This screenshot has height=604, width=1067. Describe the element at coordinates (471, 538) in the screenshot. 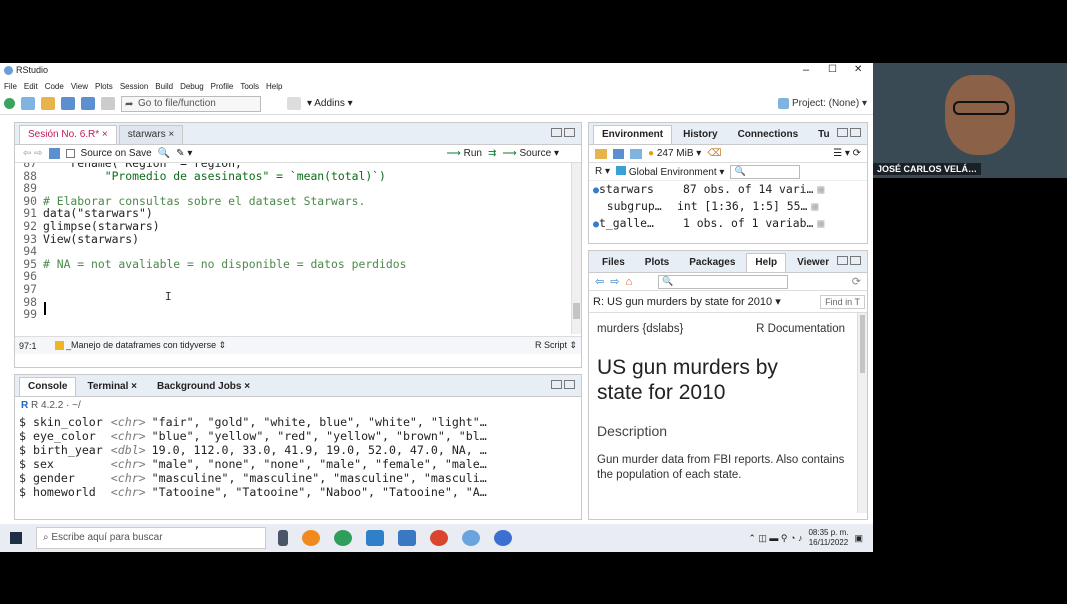

I see `rstudio-app-icon` at that location.